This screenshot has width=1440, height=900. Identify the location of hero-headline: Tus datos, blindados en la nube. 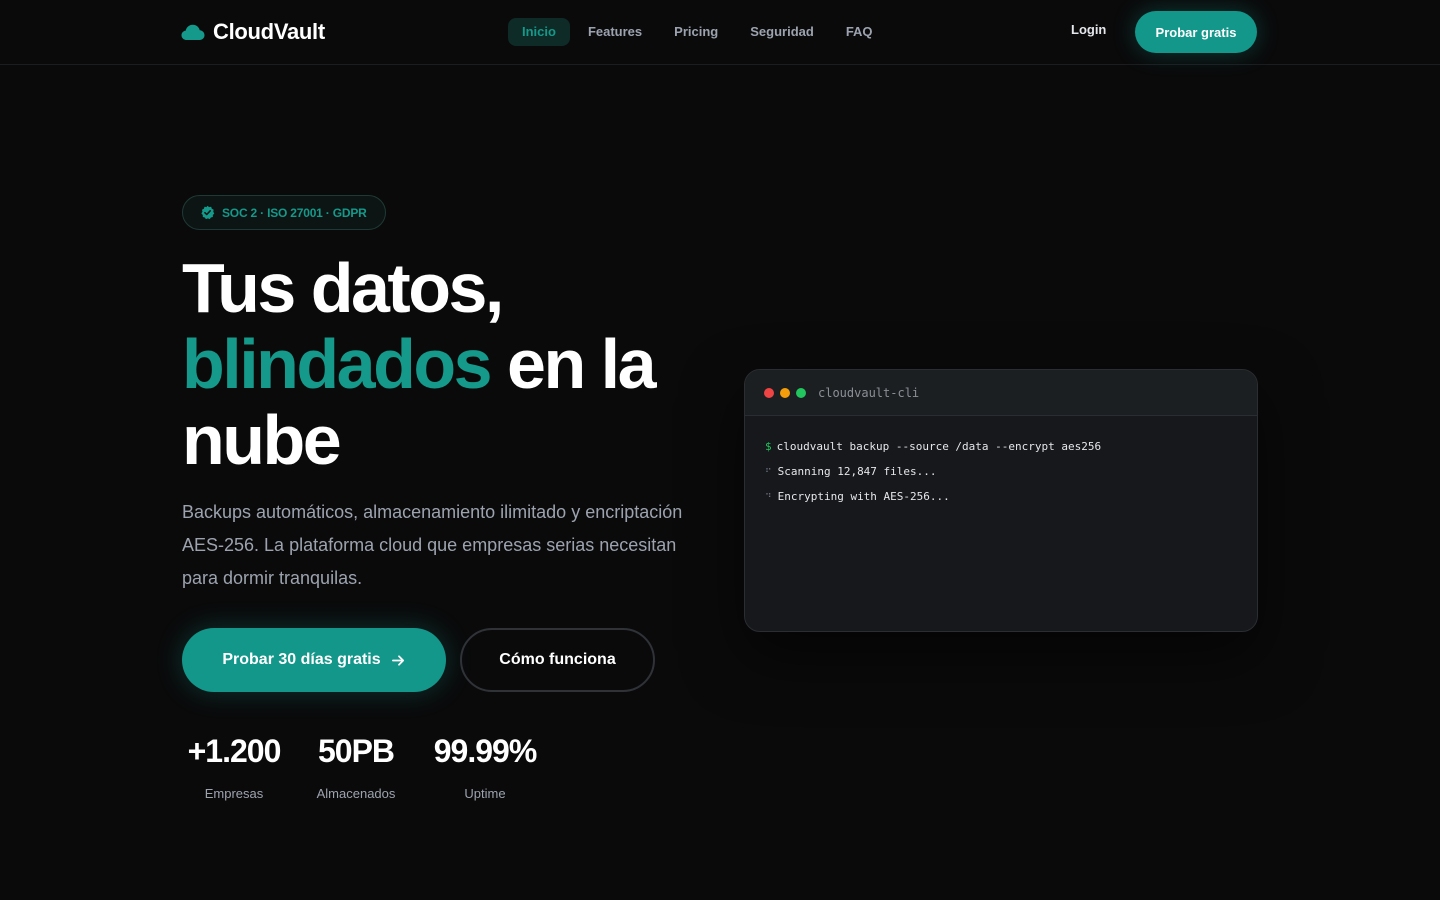
(462, 364).